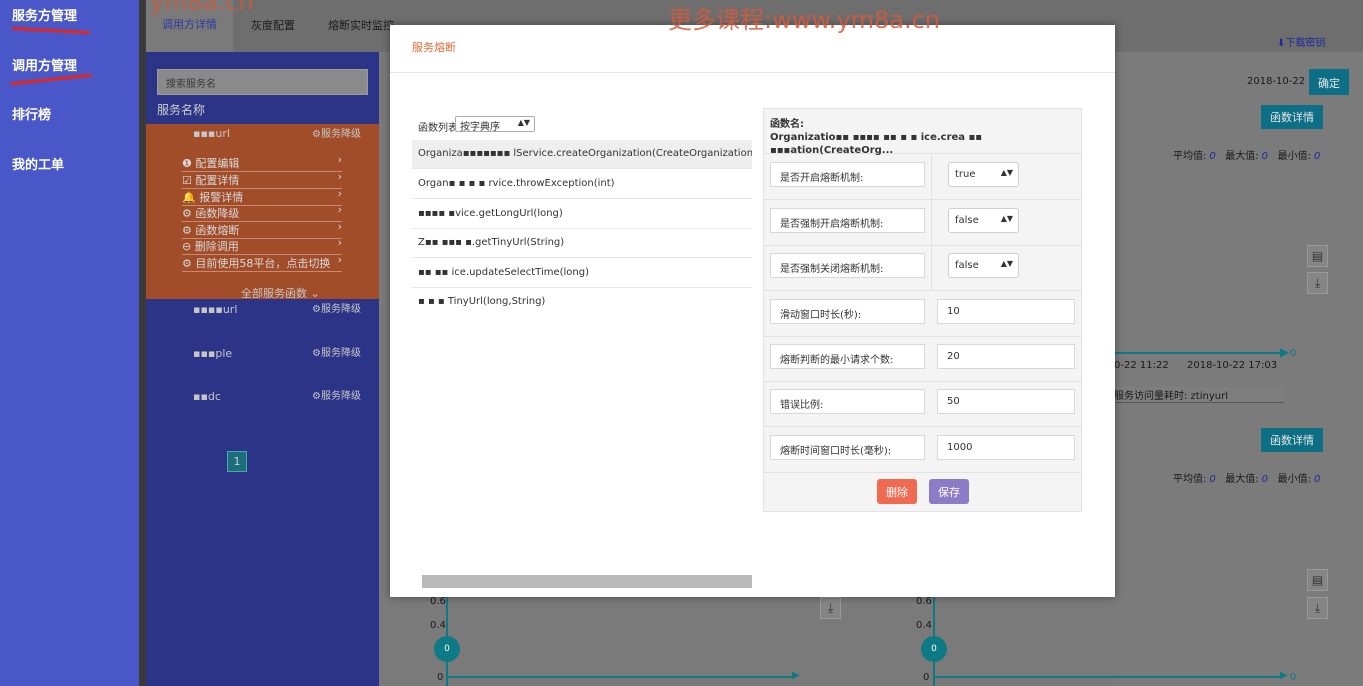 This screenshot has height=686, width=1363. What do you see at coordinates (210, 246) in the screenshot?
I see `menu-item-label: ⊖ 删除调用` at bounding box center [210, 246].